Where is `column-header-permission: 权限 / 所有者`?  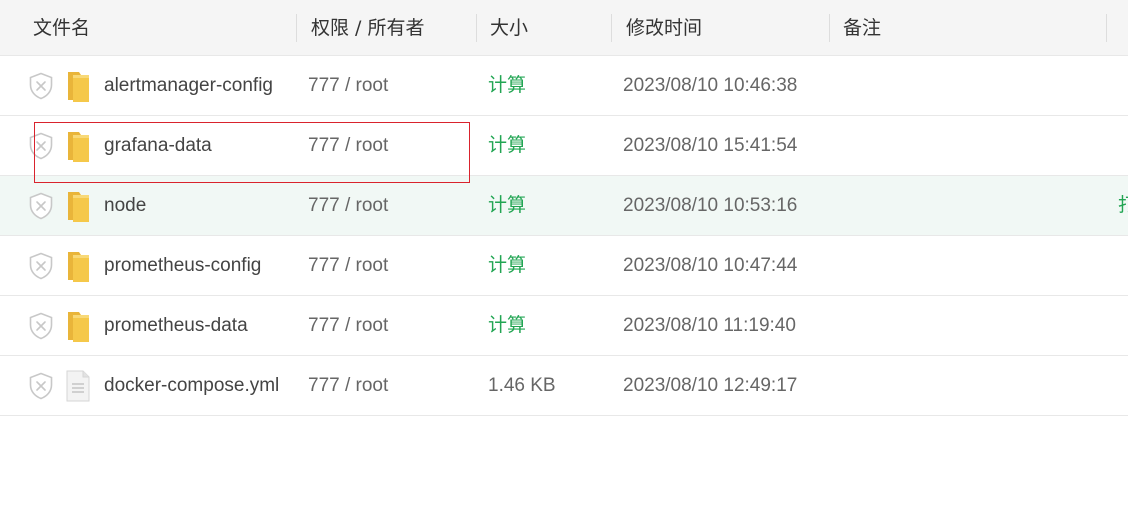
column-header-permission: 权限 / 所有者 is located at coordinates (367, 28).